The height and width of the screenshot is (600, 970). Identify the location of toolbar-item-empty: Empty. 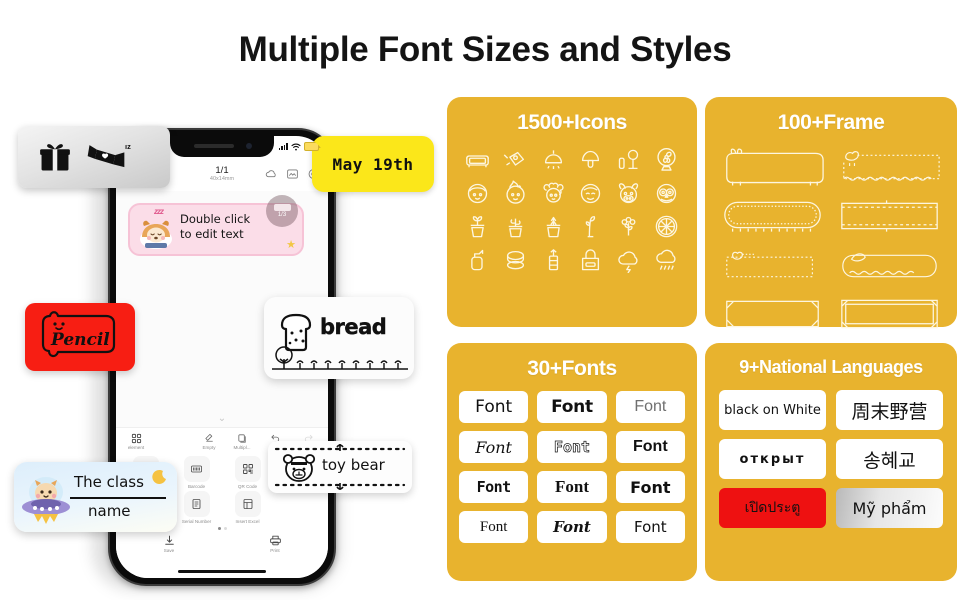
(209, 441).